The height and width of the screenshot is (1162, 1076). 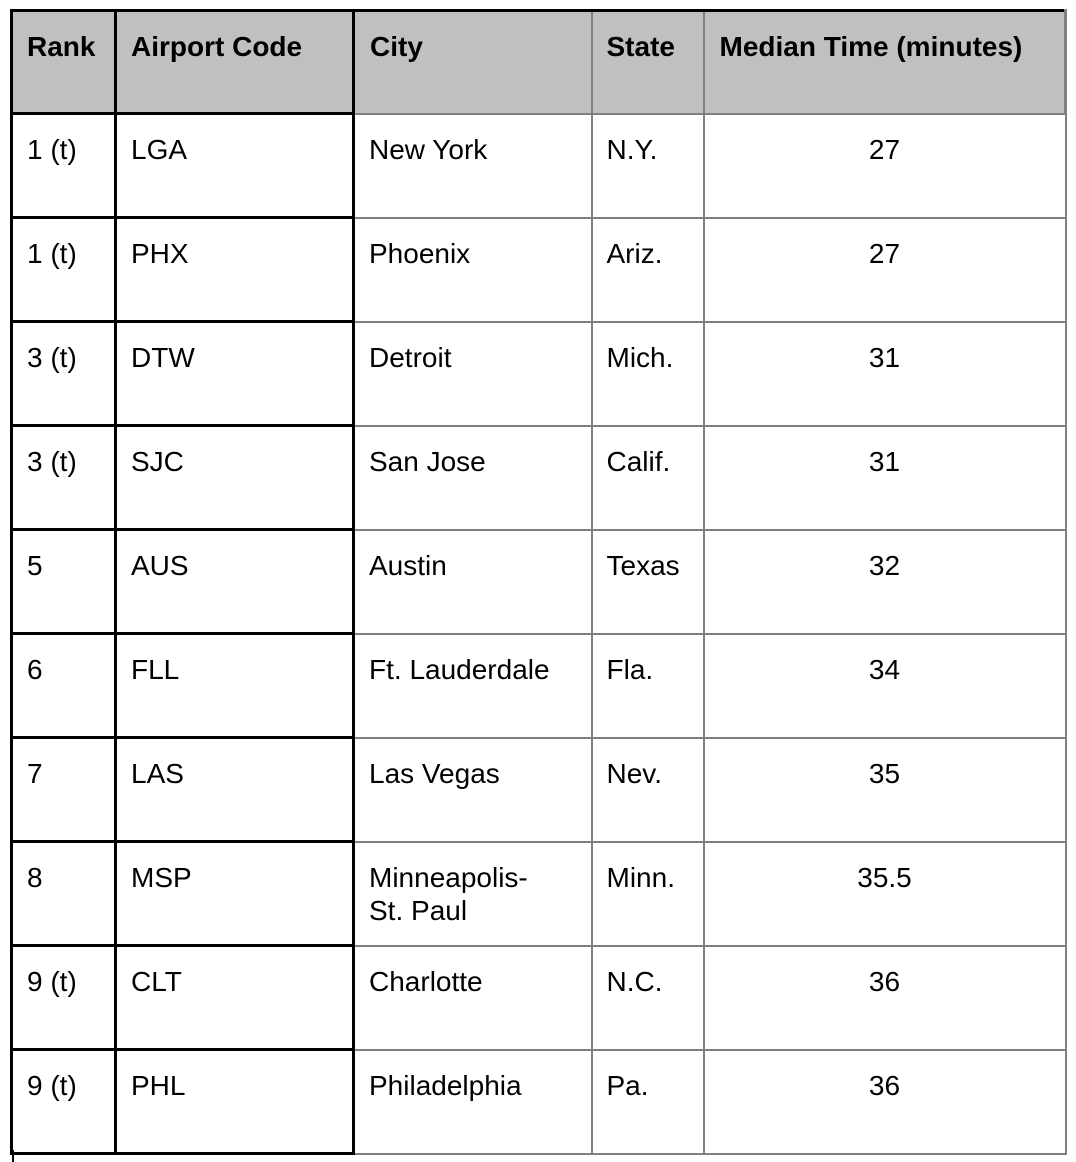 What do you see at coordinates (13, 1156) in the screenshot?
I see `table-edge-mark` at bounding box center [13, 1156].